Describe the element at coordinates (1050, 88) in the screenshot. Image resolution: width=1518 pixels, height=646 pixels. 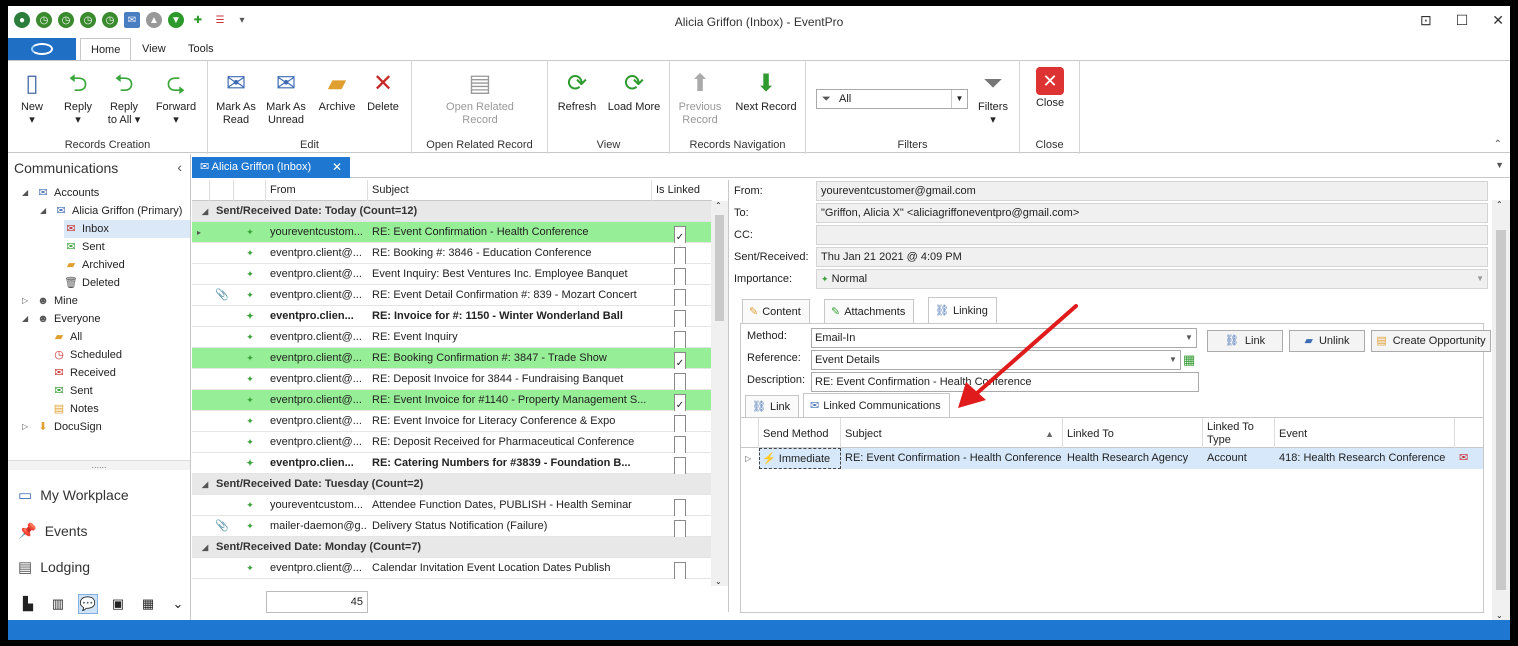
I see `close-button: ✕ Close` at that location.